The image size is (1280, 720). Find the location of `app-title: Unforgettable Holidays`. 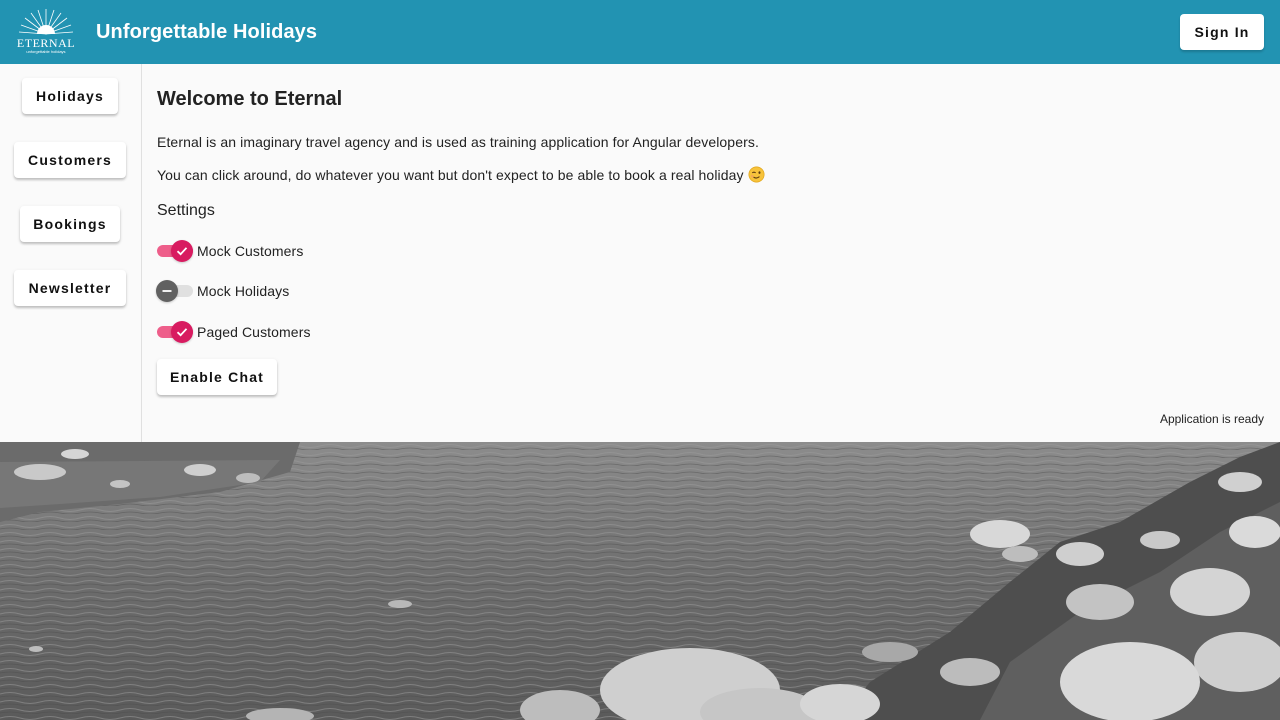

app-title: Unforgettable Holidays is located at coordinates (207, 32).